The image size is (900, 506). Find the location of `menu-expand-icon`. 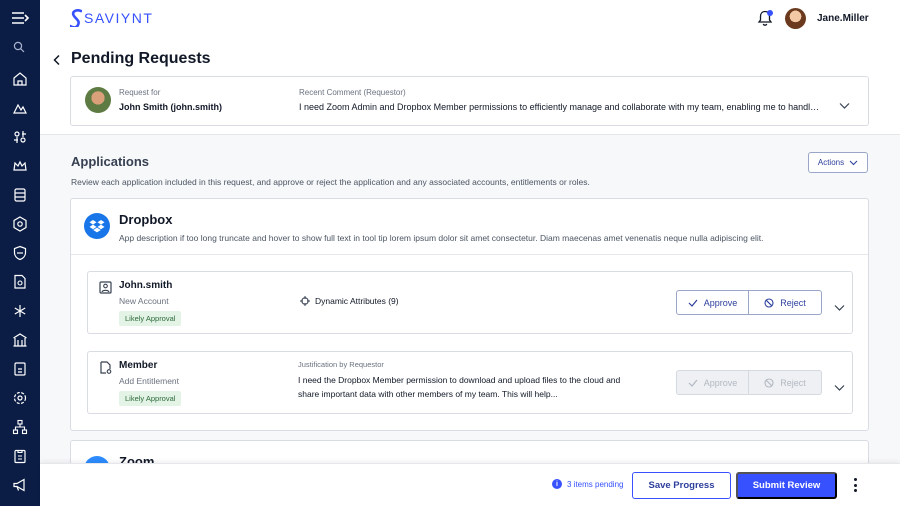

menu-expand-icon is located at coordinates (20, 18).